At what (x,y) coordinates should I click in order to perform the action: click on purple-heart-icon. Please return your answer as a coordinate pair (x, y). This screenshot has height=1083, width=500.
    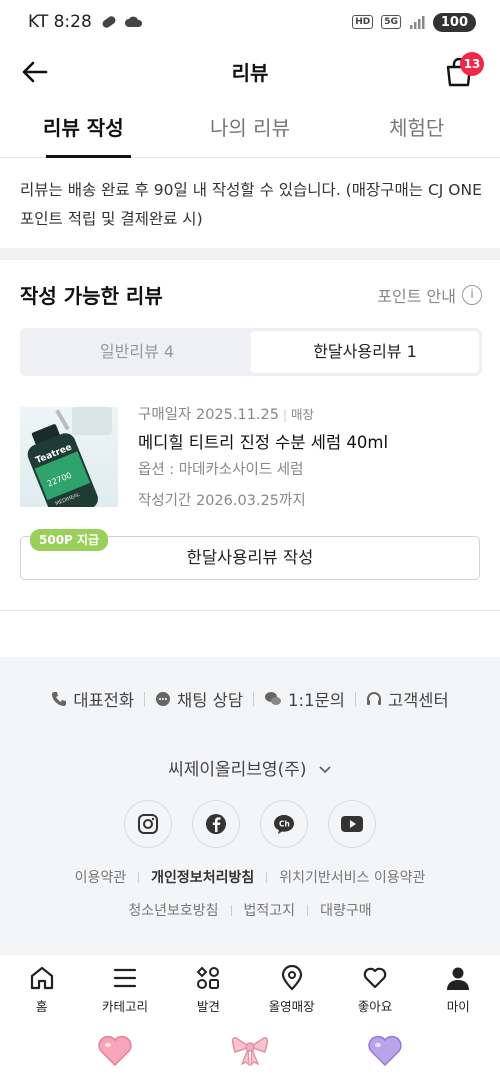
    Looking at the image, I should click on (385, 1051).